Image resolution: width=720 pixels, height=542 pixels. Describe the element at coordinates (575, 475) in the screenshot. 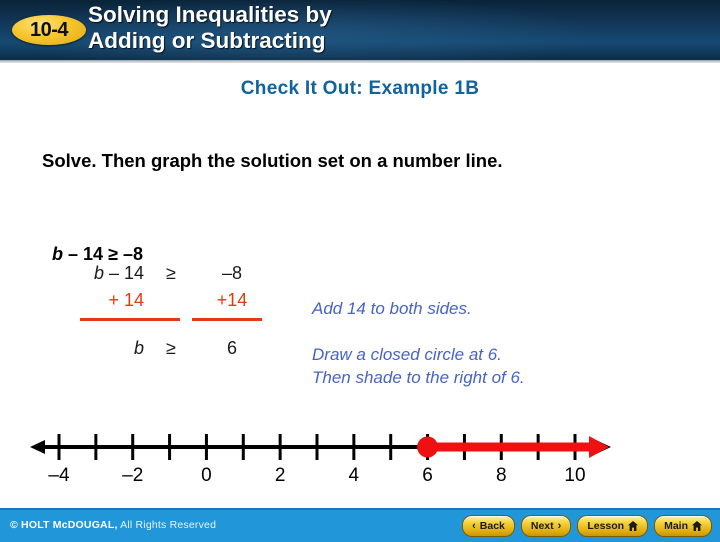

I see `tick-label: 10` at that location.